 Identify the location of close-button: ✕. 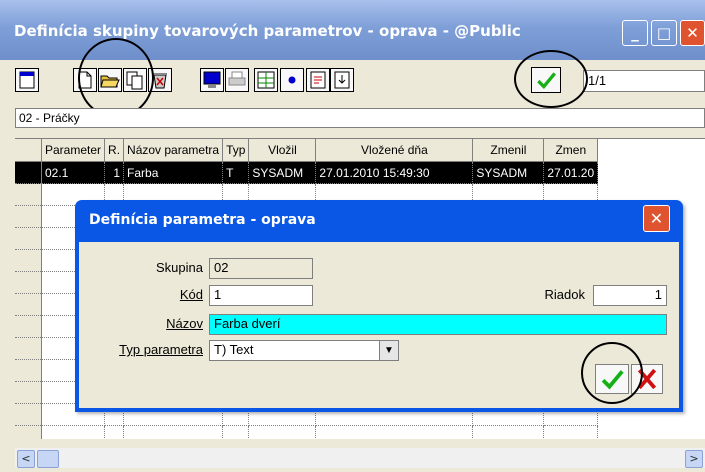
(692, 33).